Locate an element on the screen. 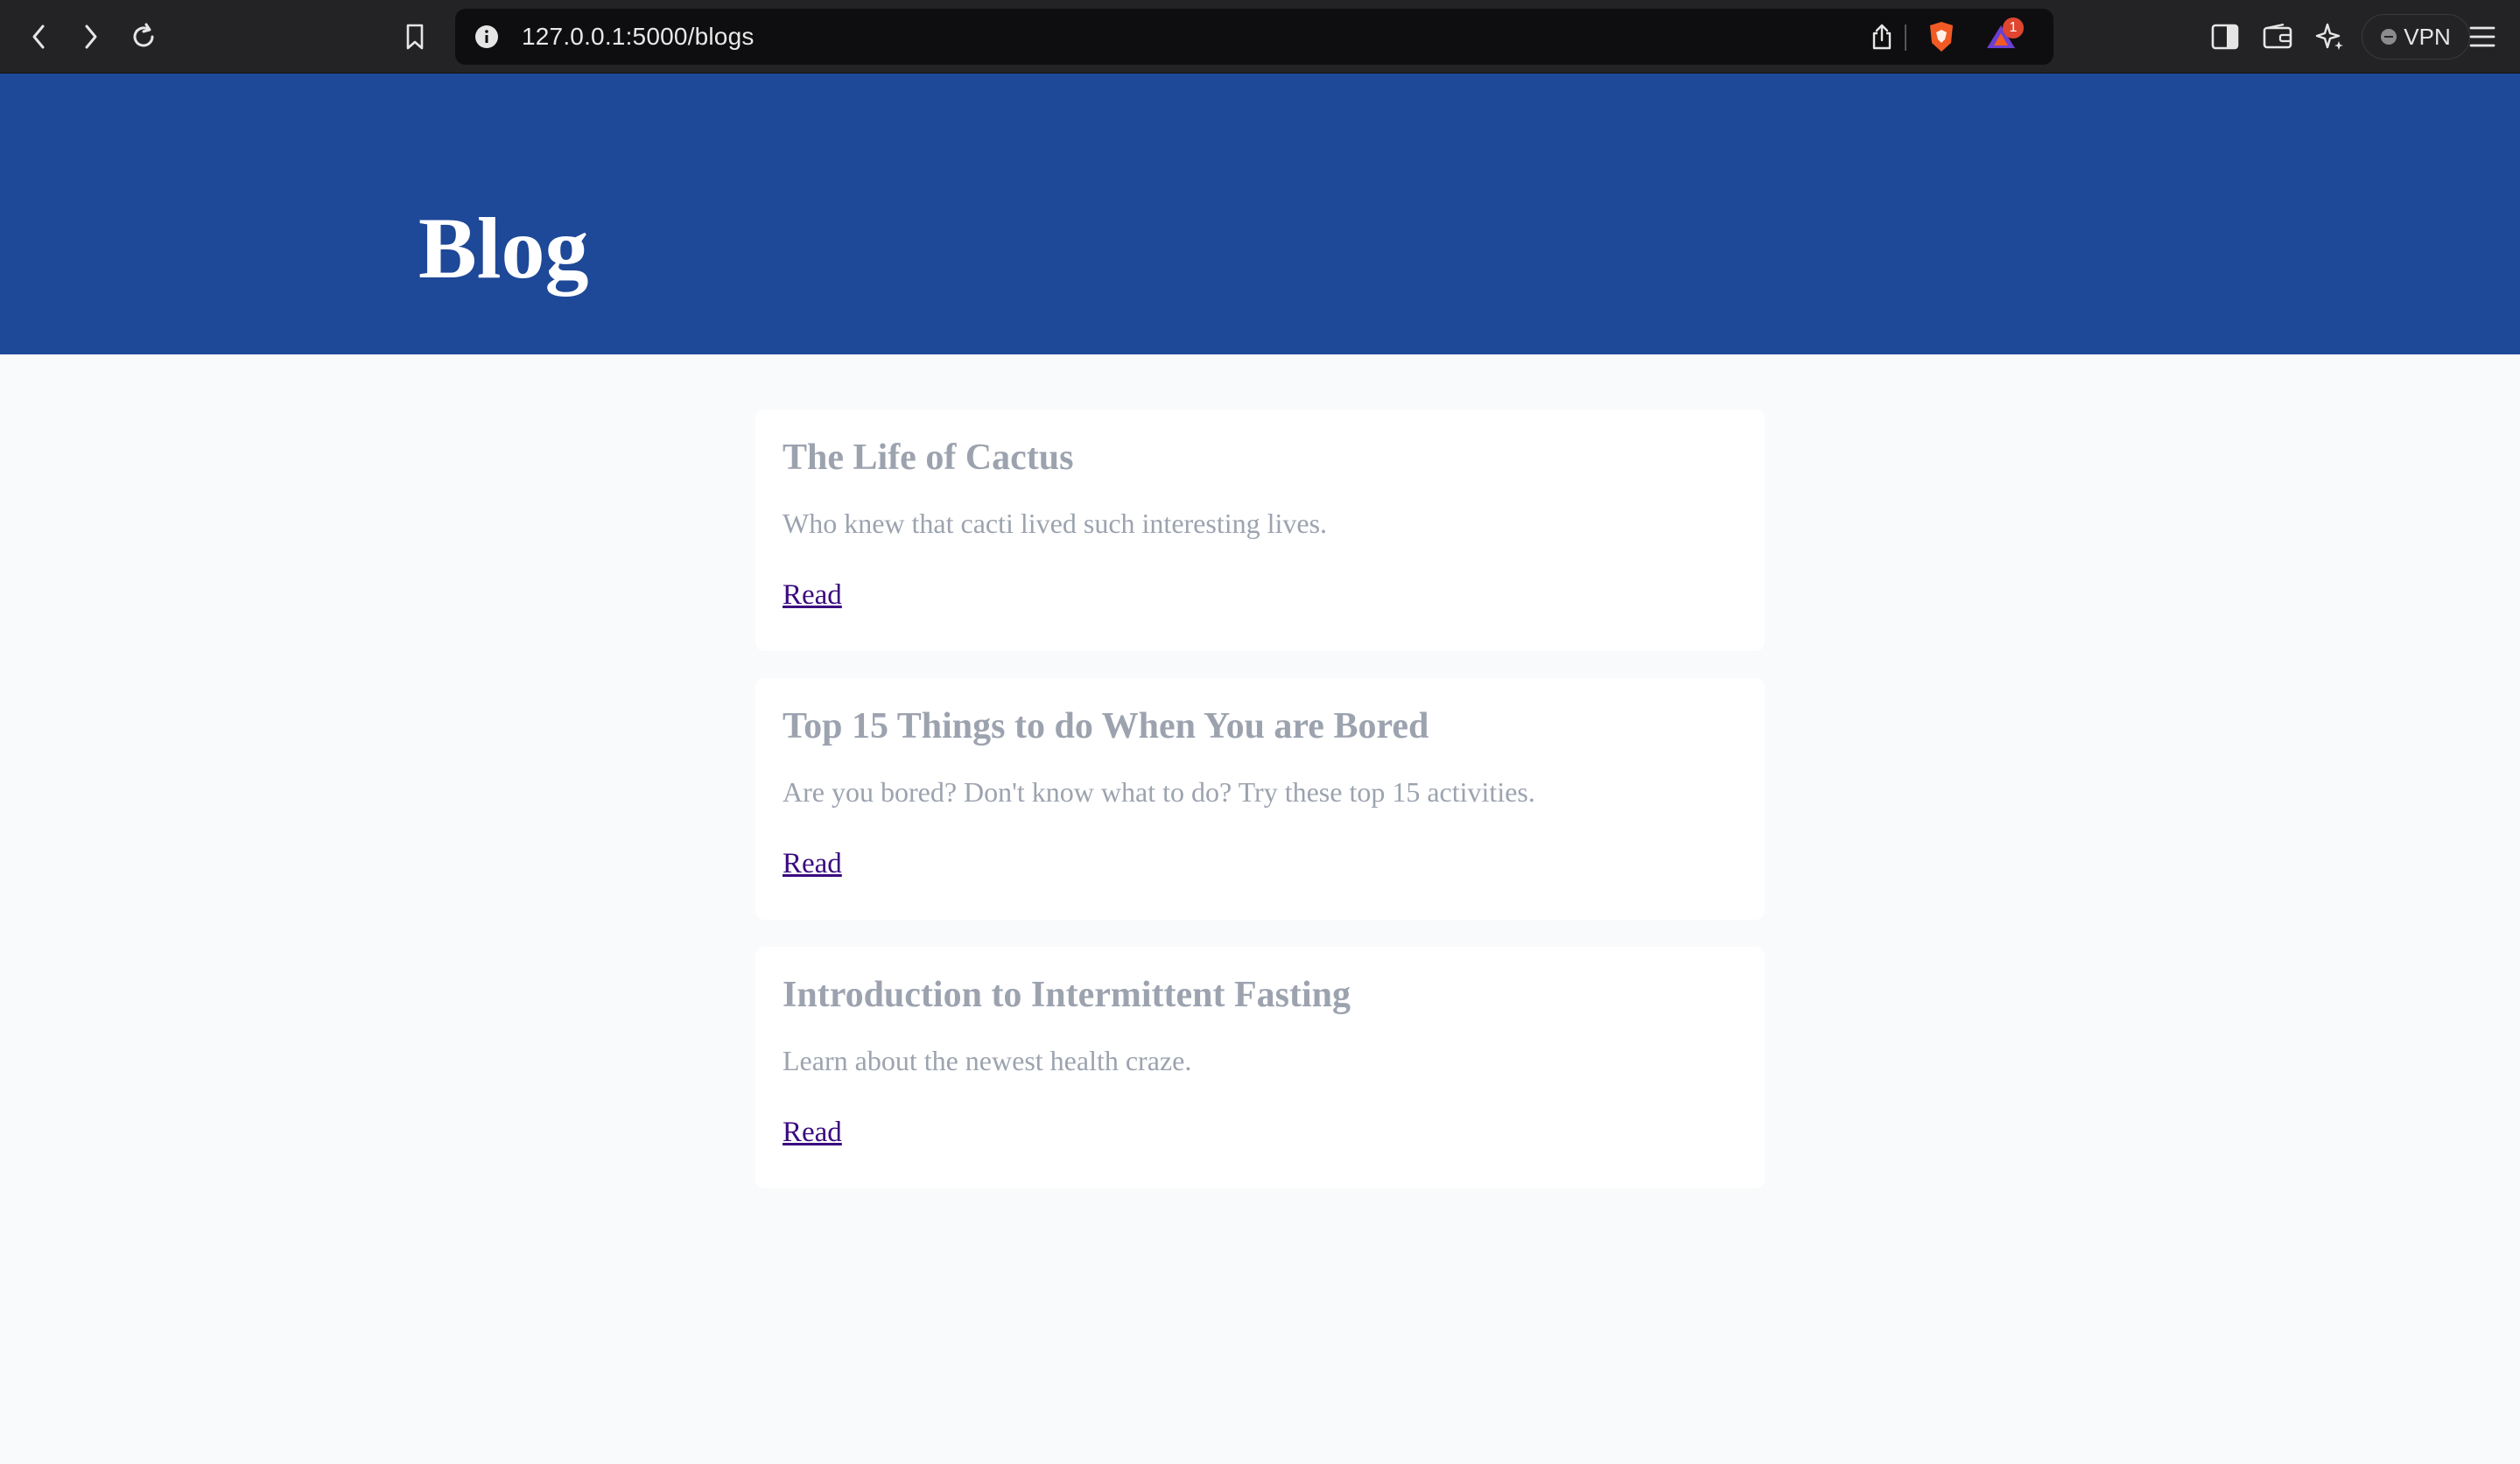  reload-icon is located at coordinates (143, 37).